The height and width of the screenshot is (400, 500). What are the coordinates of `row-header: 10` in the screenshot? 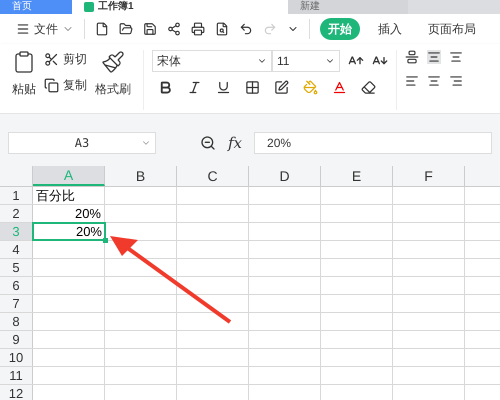 It's located at (16, 357).